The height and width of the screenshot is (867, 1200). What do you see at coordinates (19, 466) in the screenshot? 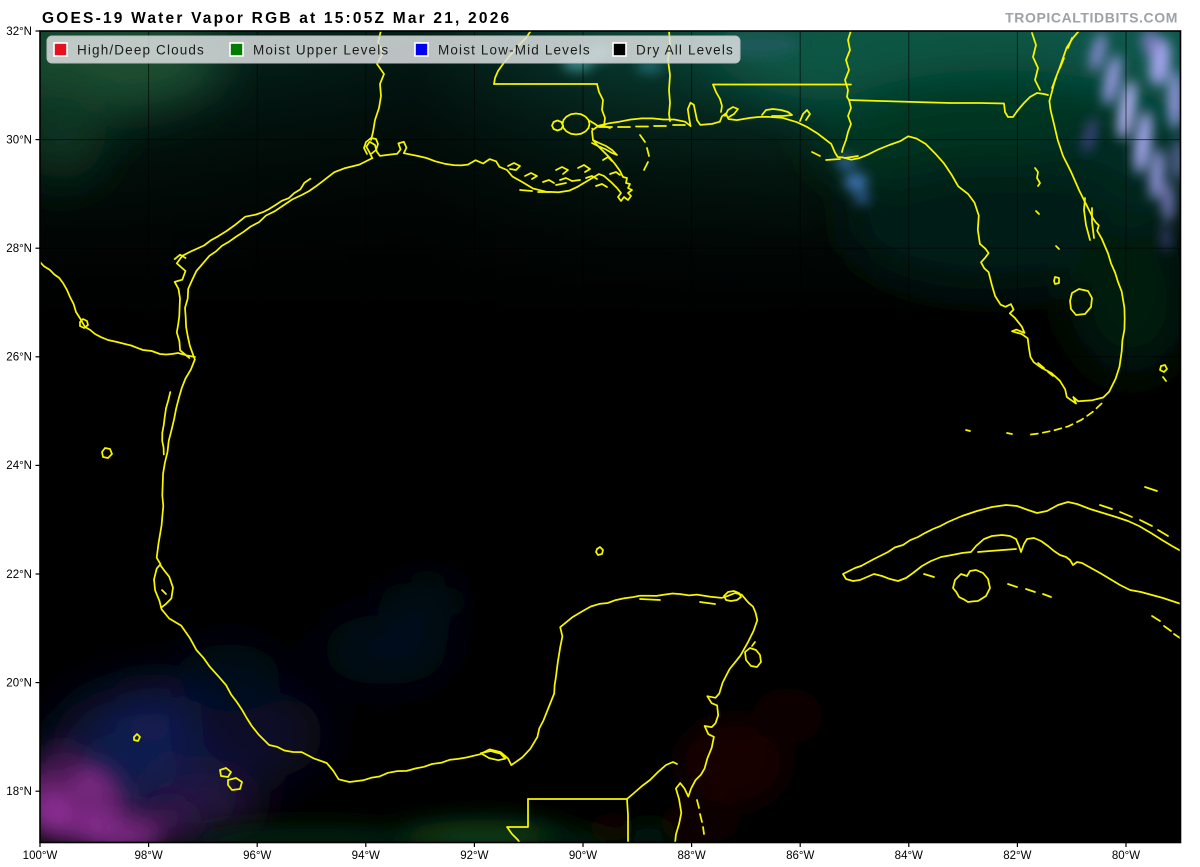
I see `svg-text: 24°N` at bounding box center [19, 466].